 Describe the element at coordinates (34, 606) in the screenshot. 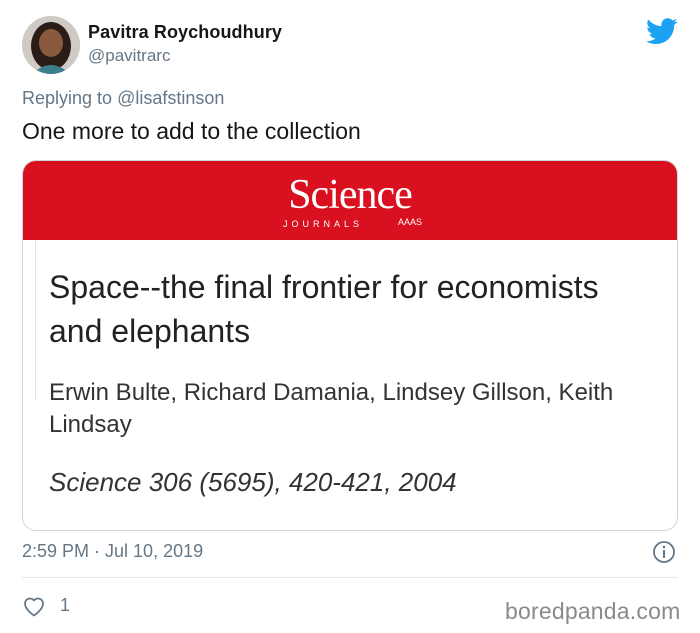

I see `heart-icon` at that location.